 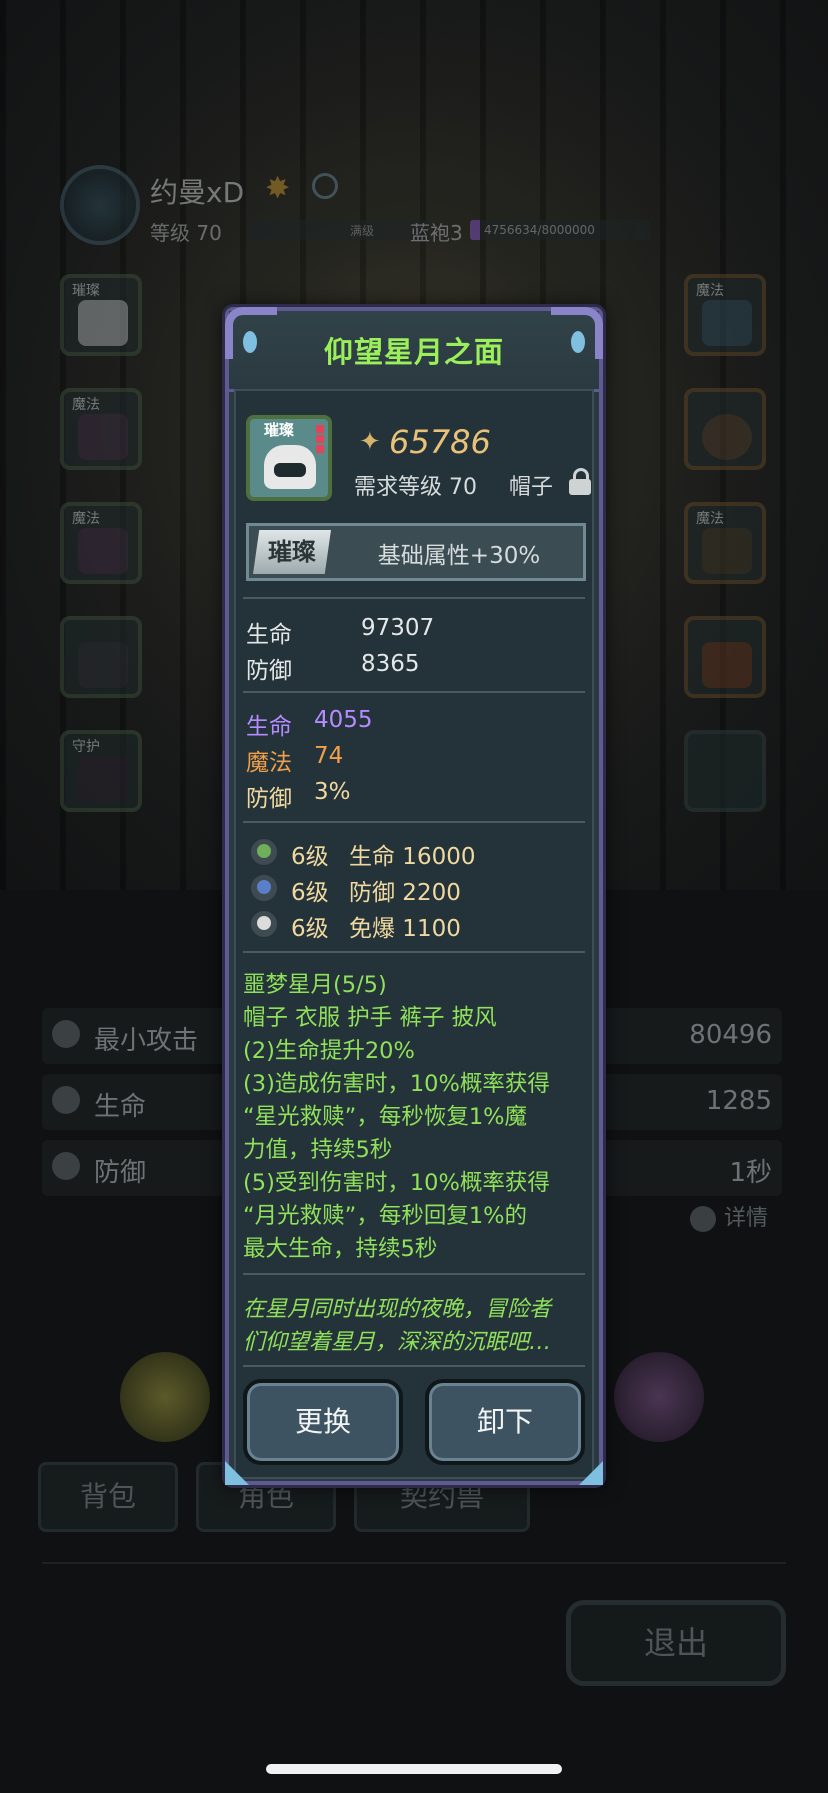 What do you see at coordinates (398, 628) in the screenshot?
I see `base-stat-value: 97307` at bounding box center [398, 628].